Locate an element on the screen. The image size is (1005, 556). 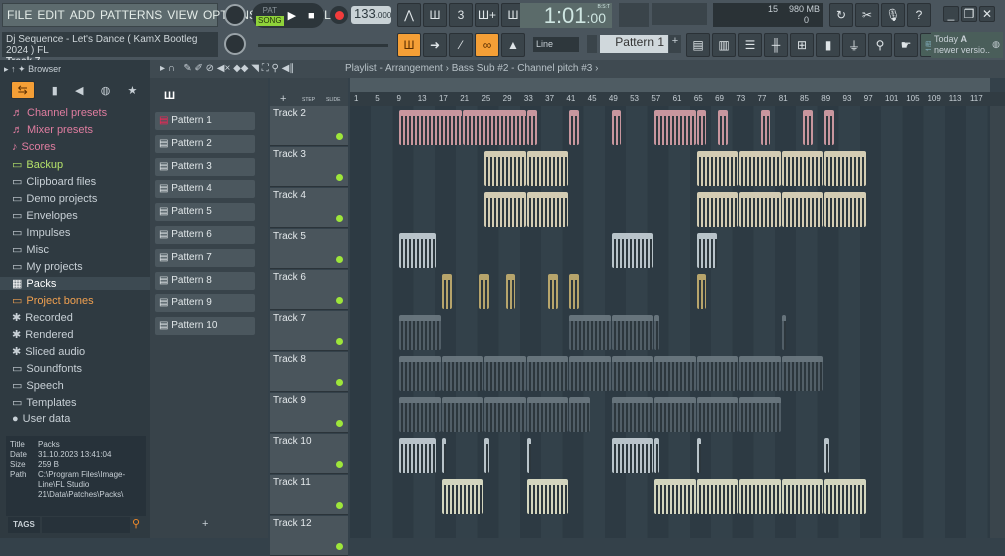
menu-edit: EDIT is located at coordinates (50, 15).